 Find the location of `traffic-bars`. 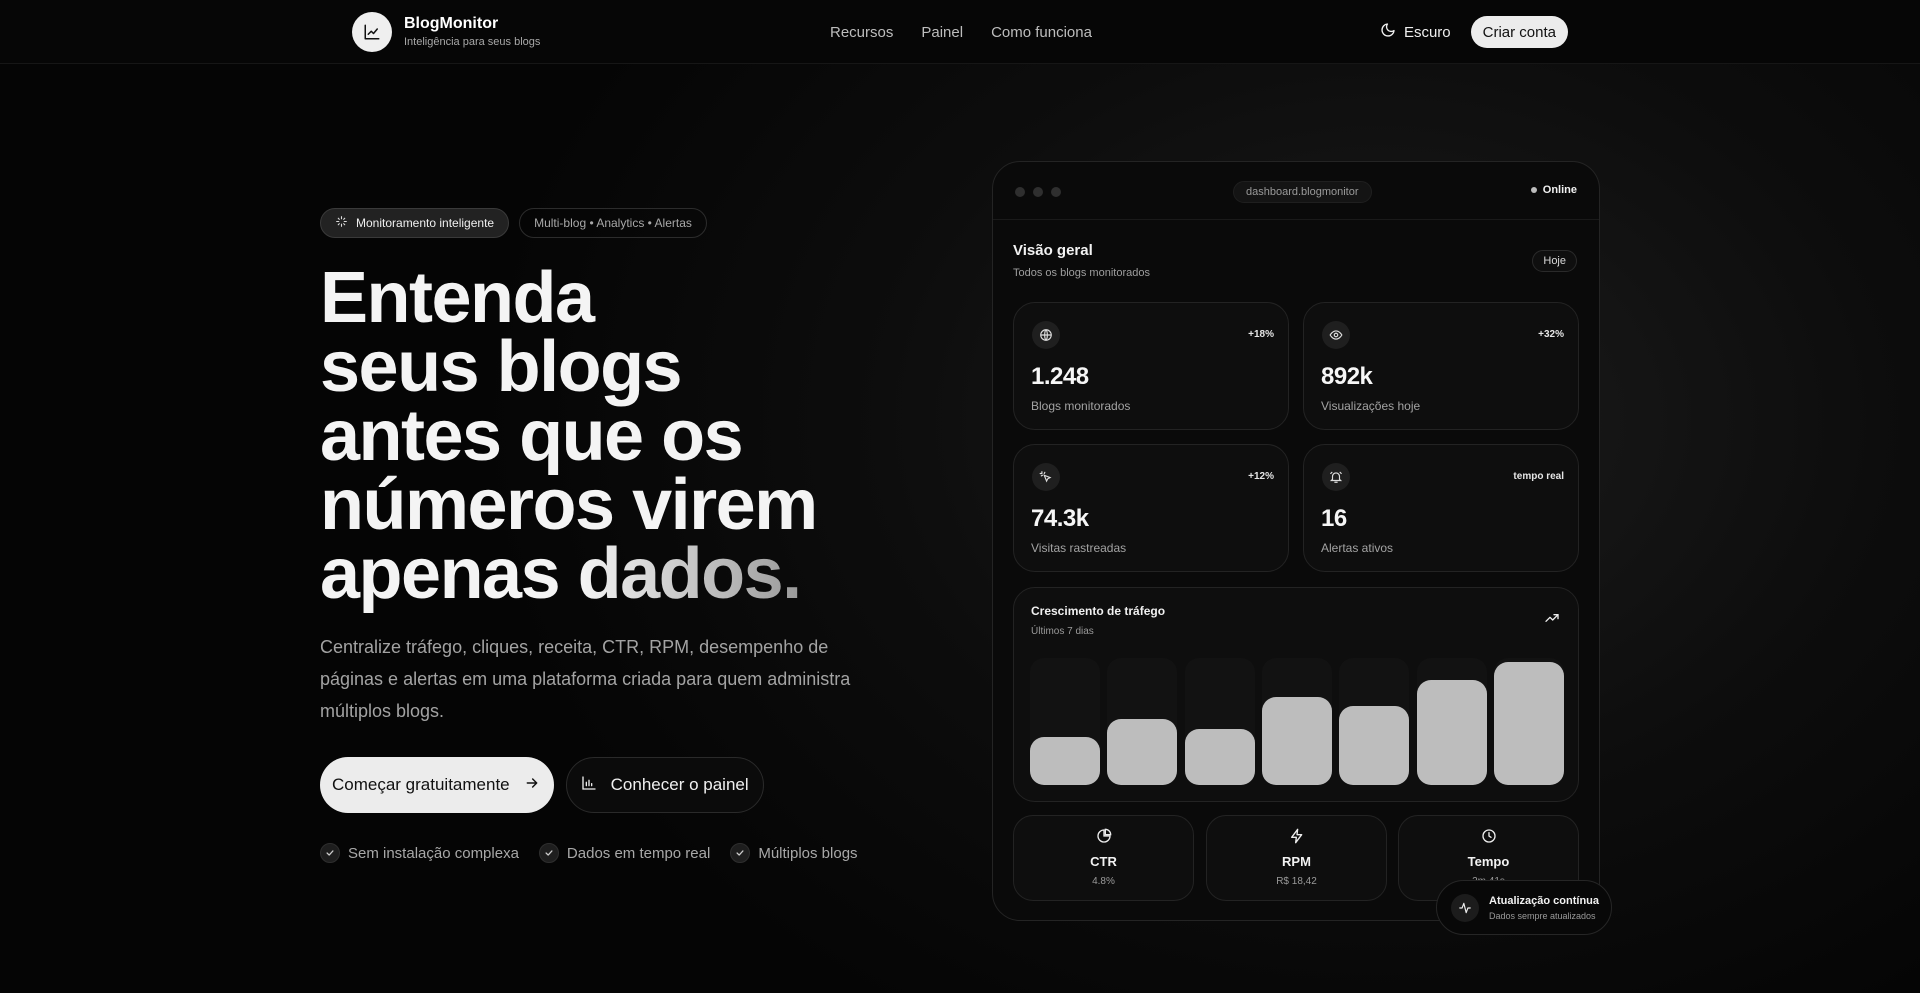

traffic-bars is located at coordinates (1297, 721).